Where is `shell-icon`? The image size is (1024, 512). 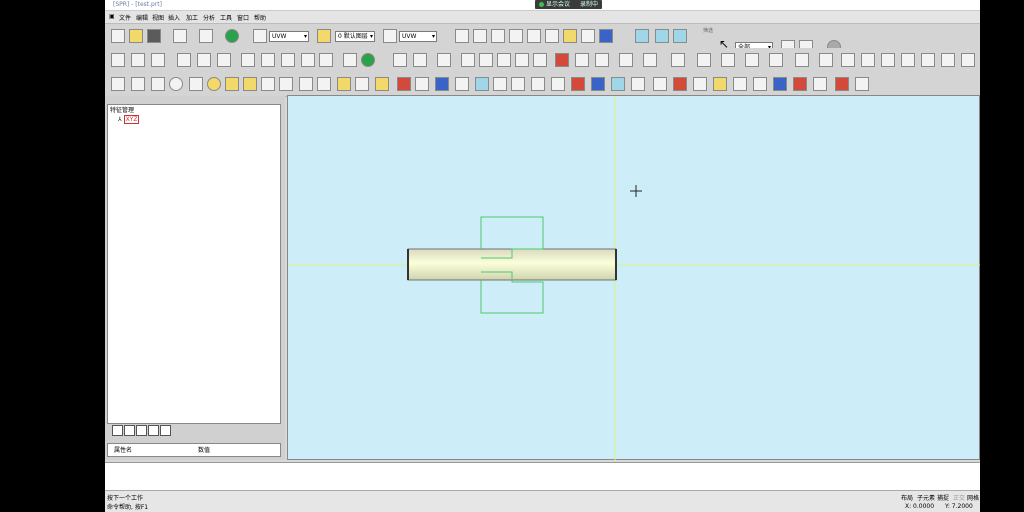
shell-icon is located at coordinates (650, 60).